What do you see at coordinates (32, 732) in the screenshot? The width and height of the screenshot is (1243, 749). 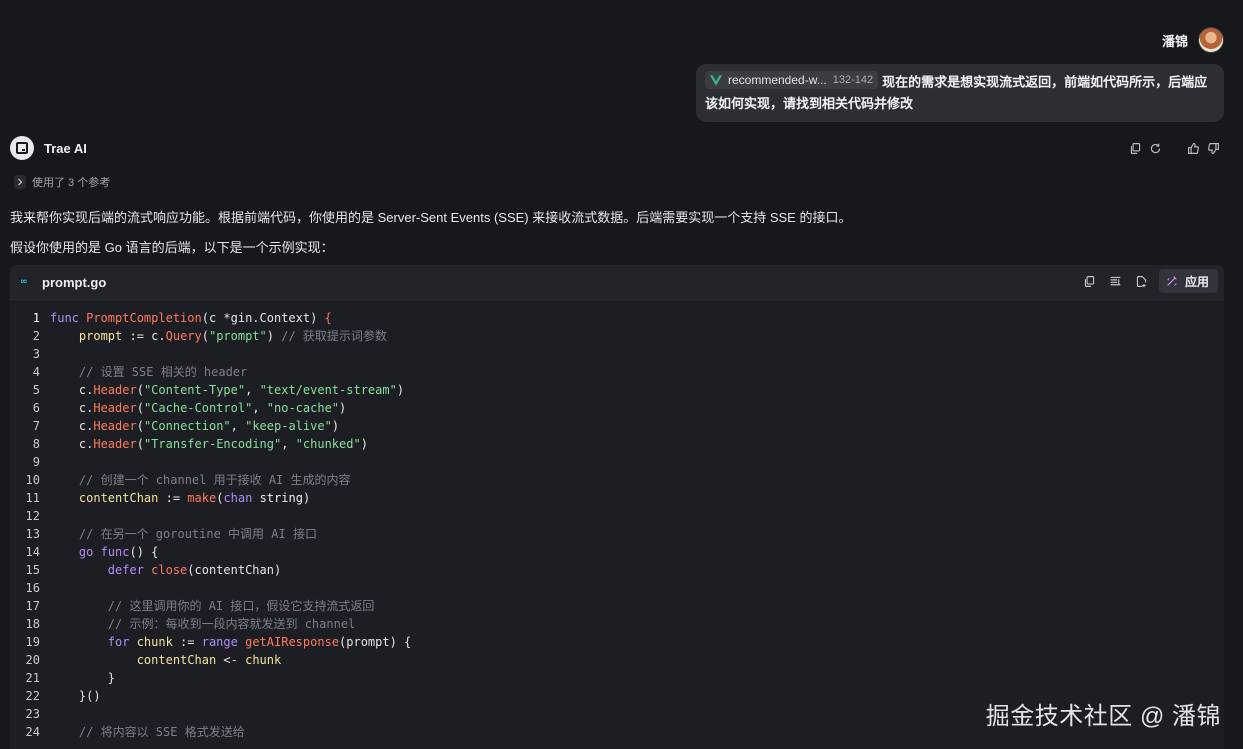 I see `line-number: 24` at bounding box center [32, 732].